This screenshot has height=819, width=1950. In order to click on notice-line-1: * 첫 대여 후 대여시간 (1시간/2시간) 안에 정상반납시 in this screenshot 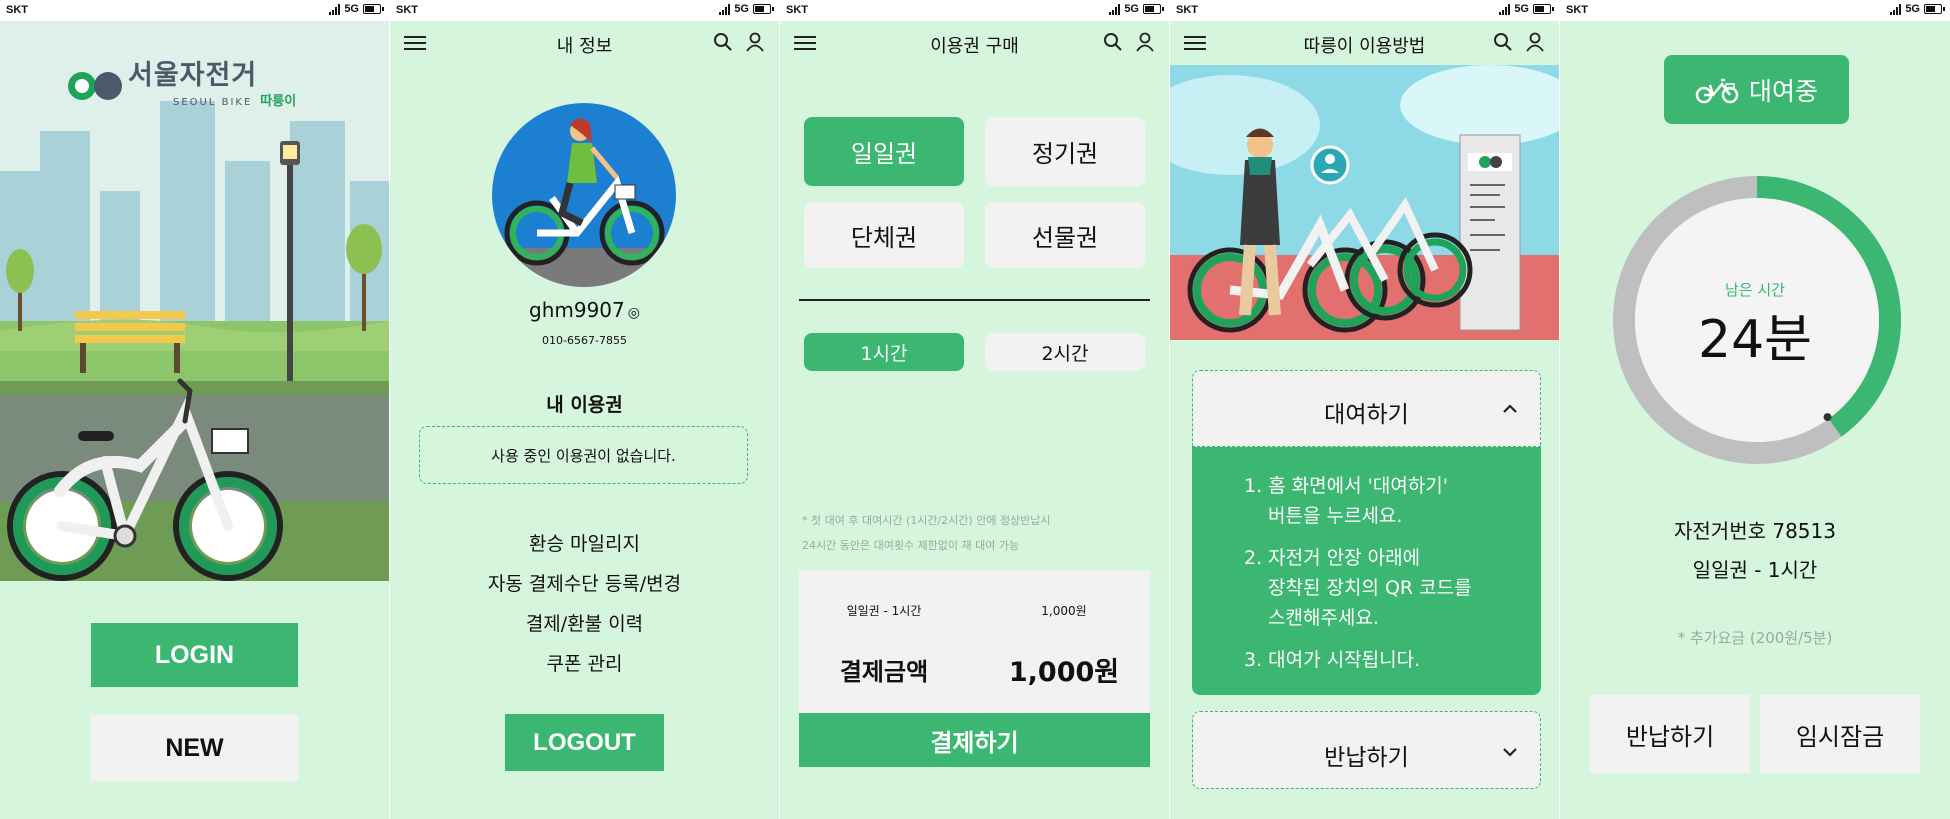, I will do `click(926, 520)`.